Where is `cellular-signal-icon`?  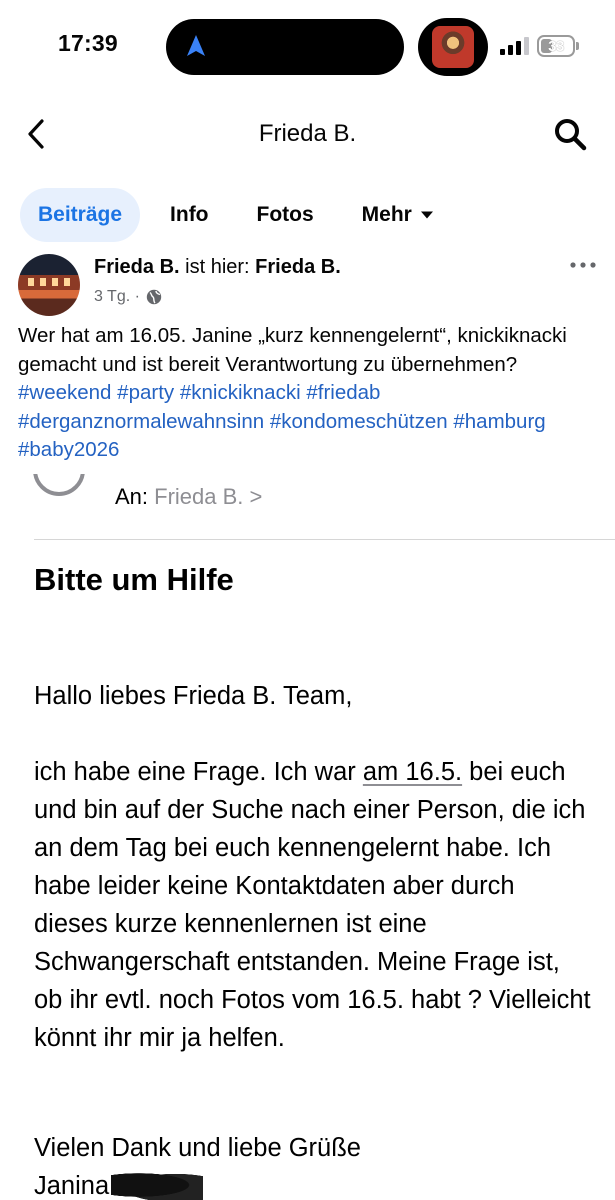 cellular-signal-icon is located at coordinates (514, 46).